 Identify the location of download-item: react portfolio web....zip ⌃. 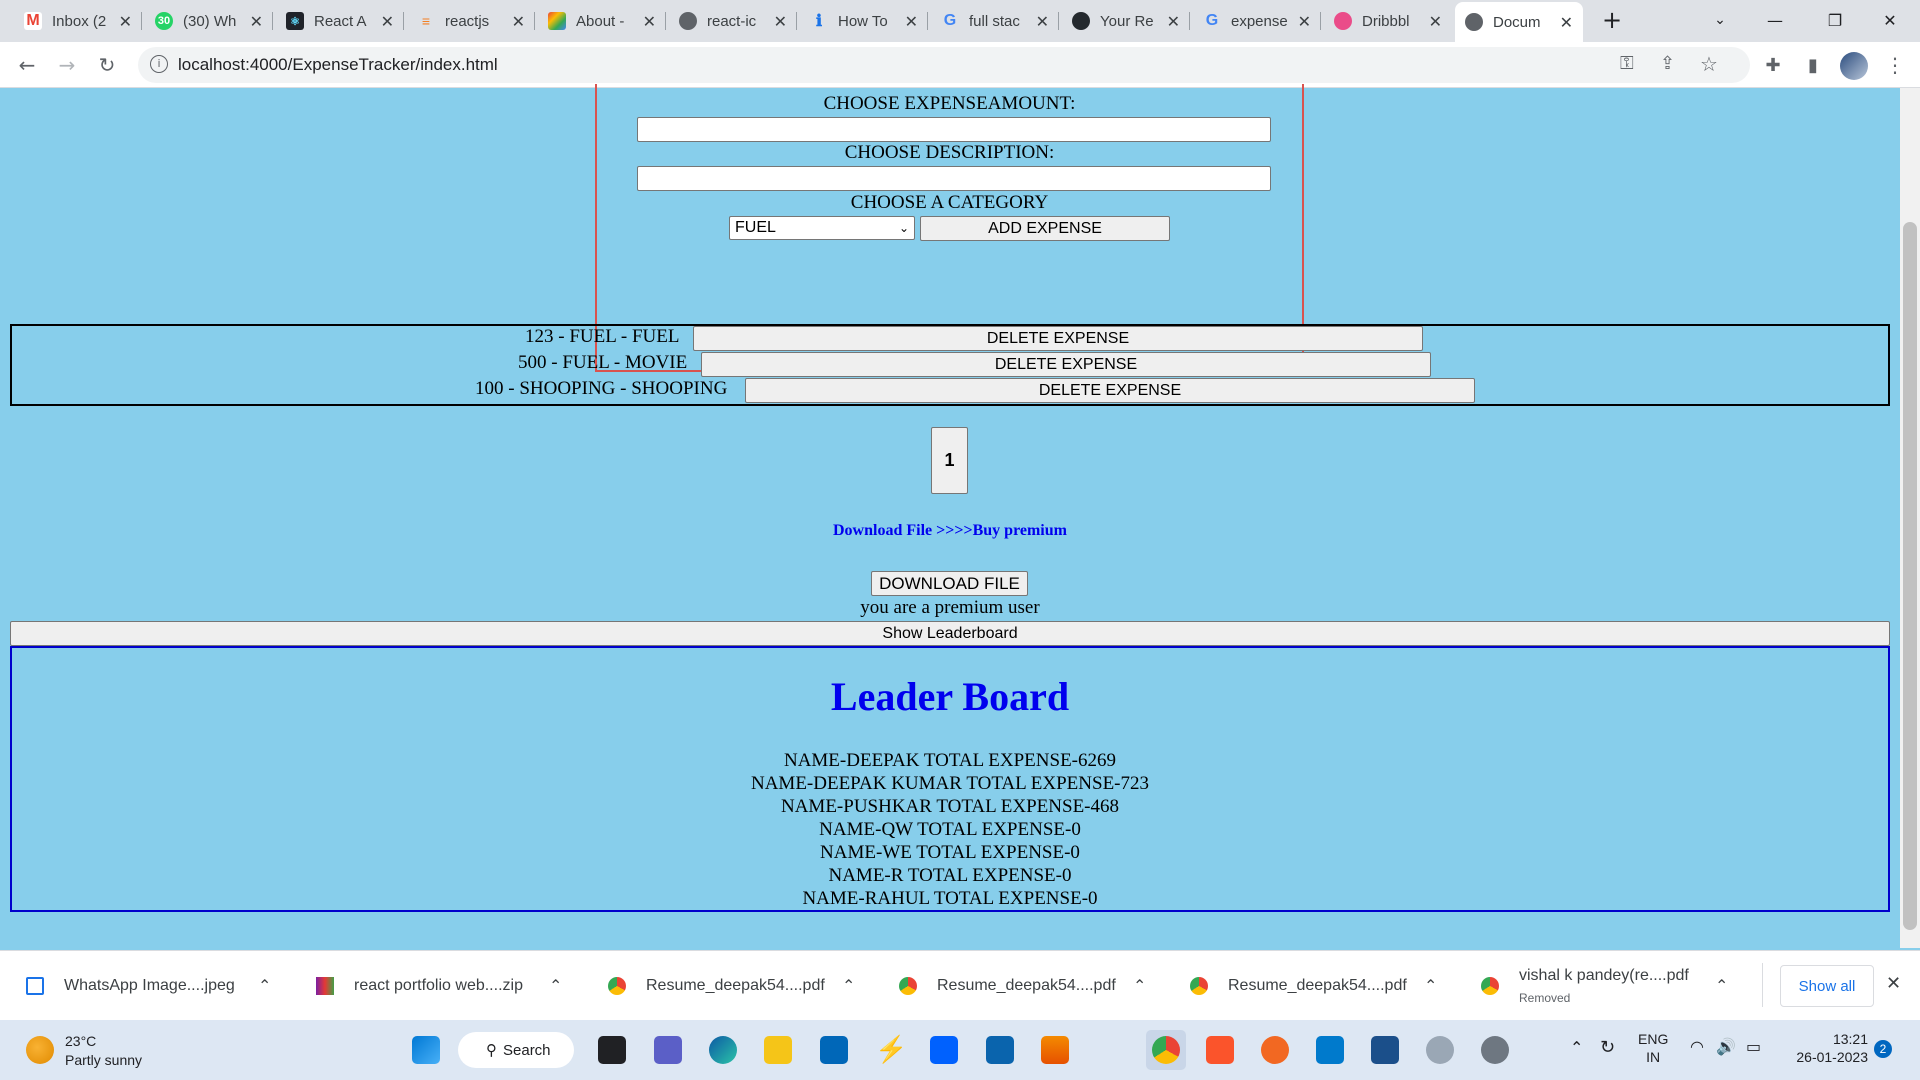
(451, 986).